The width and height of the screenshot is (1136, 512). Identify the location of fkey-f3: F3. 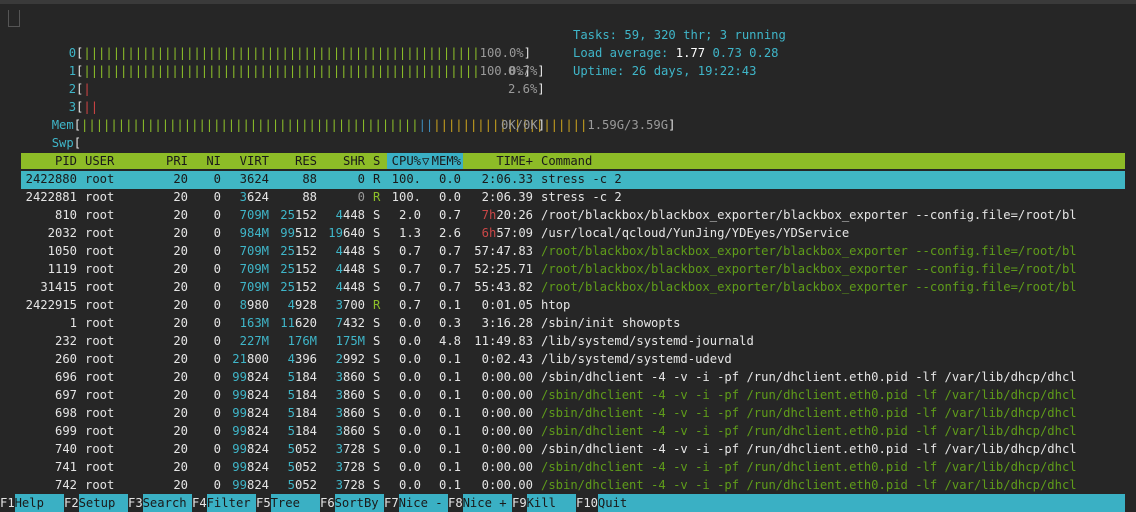
(135, 503).